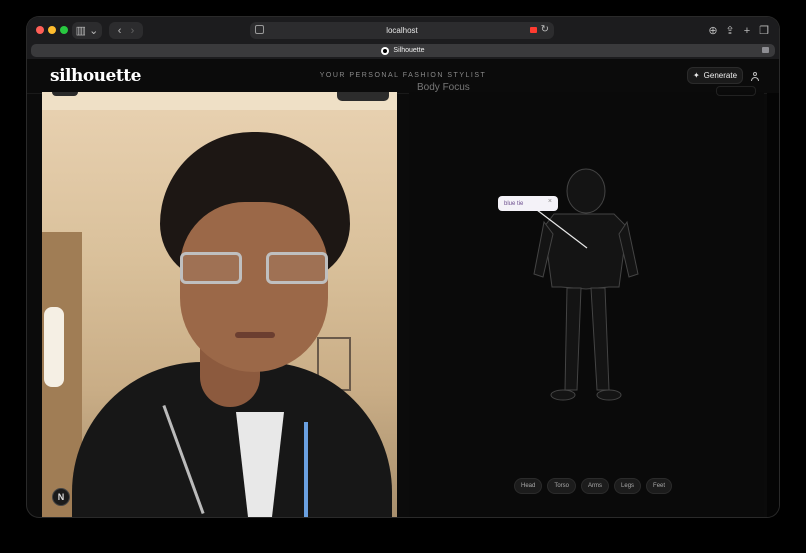 The height and width of the screenshot is (553, 806). I want to click on chip-legs: Legs, so click(628, 486).